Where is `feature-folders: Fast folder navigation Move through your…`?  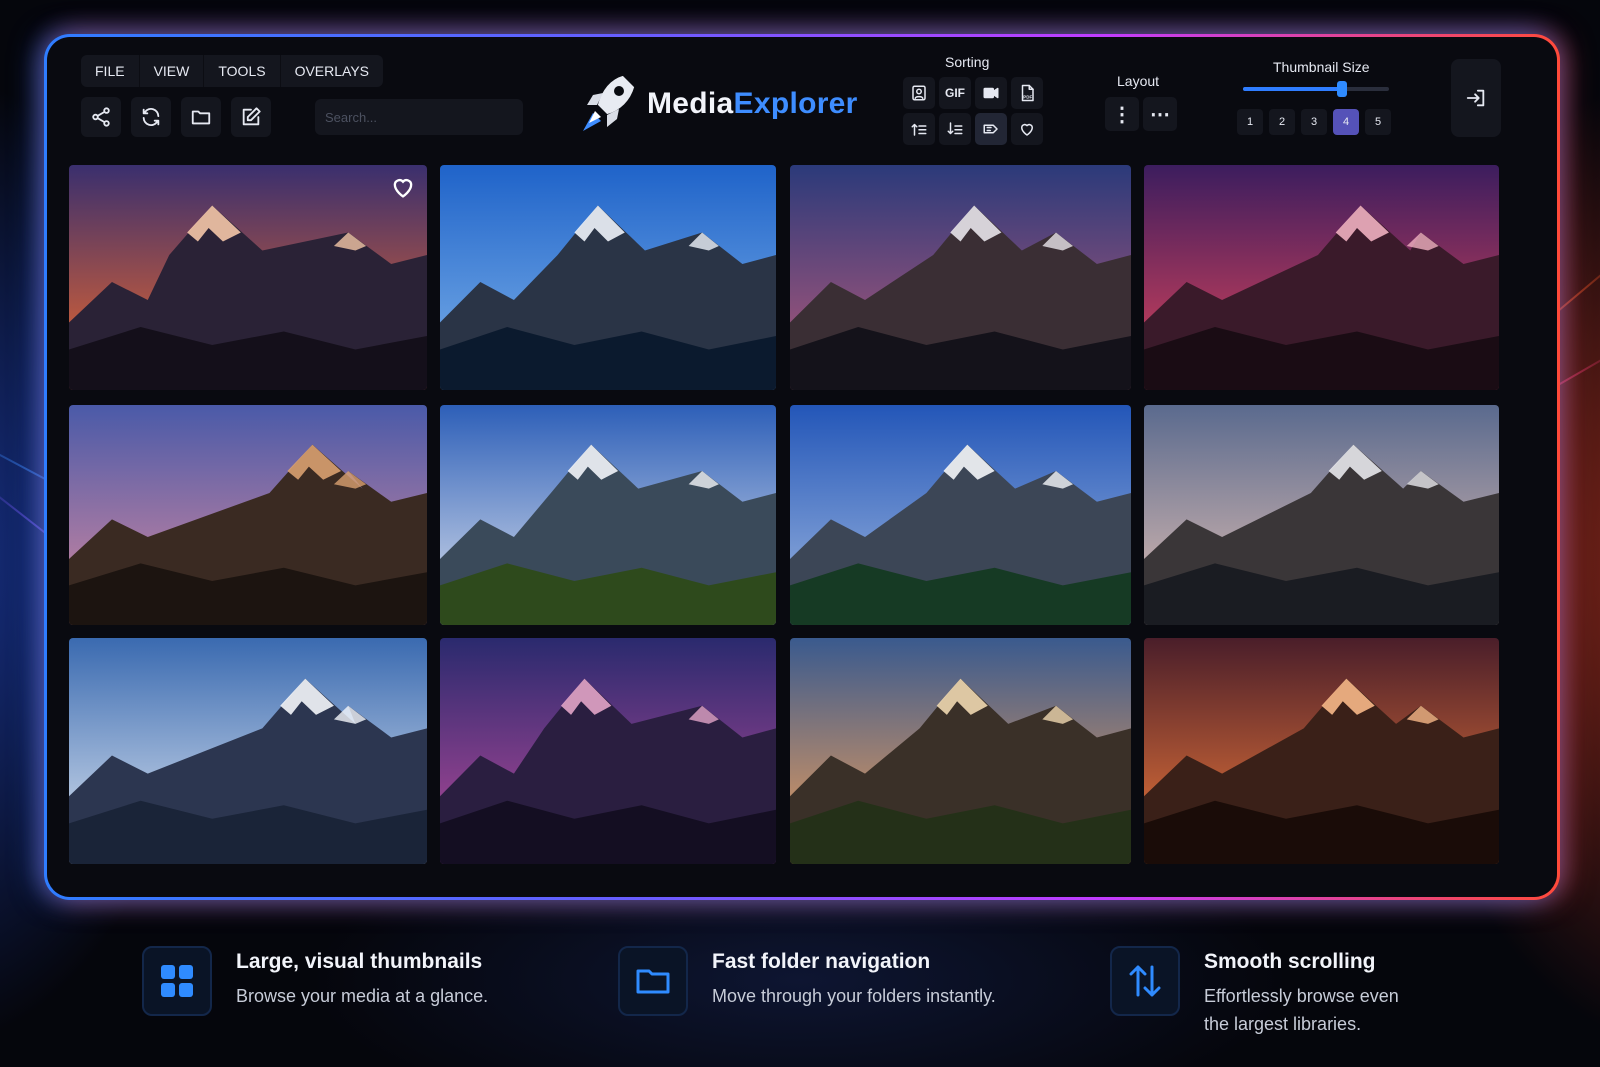
feature-folders: Fast folder navigation Move through your… is located at coordinates (807, 981).